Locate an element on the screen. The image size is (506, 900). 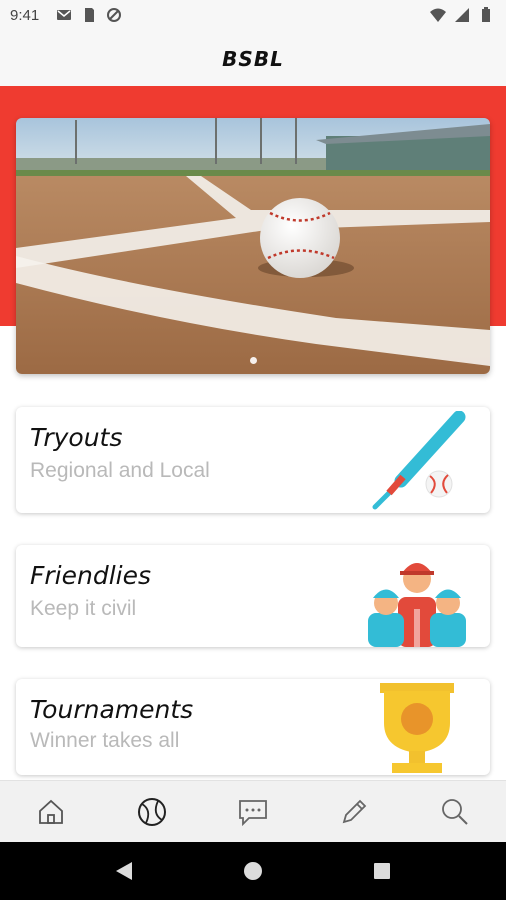
wifi-icon is located at coordinates (438, 15).